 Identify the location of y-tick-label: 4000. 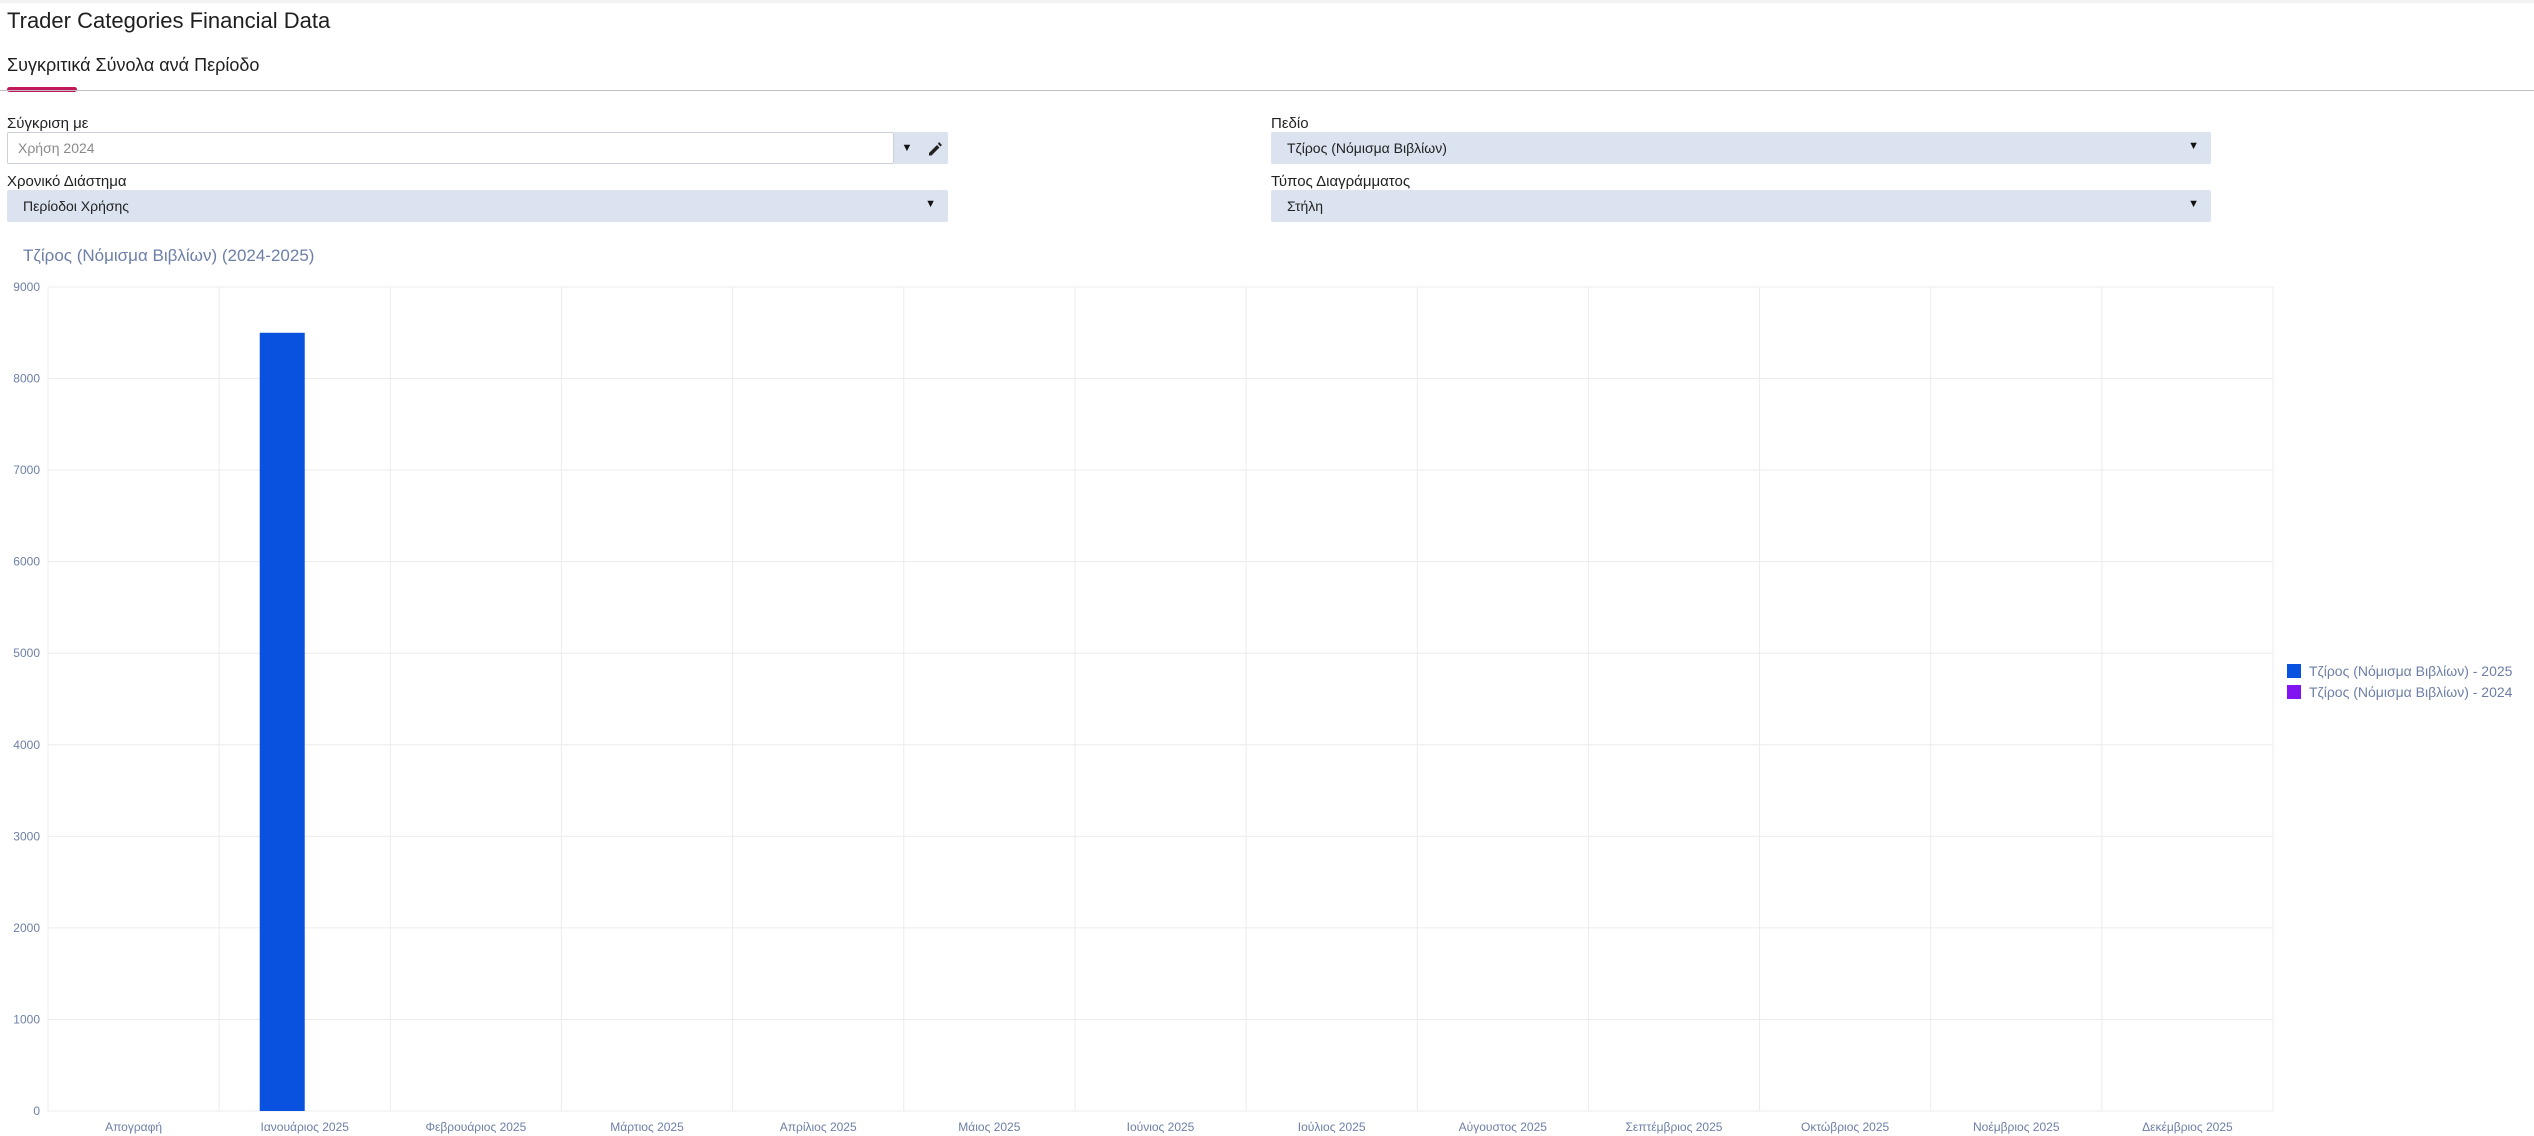
(26, 745).